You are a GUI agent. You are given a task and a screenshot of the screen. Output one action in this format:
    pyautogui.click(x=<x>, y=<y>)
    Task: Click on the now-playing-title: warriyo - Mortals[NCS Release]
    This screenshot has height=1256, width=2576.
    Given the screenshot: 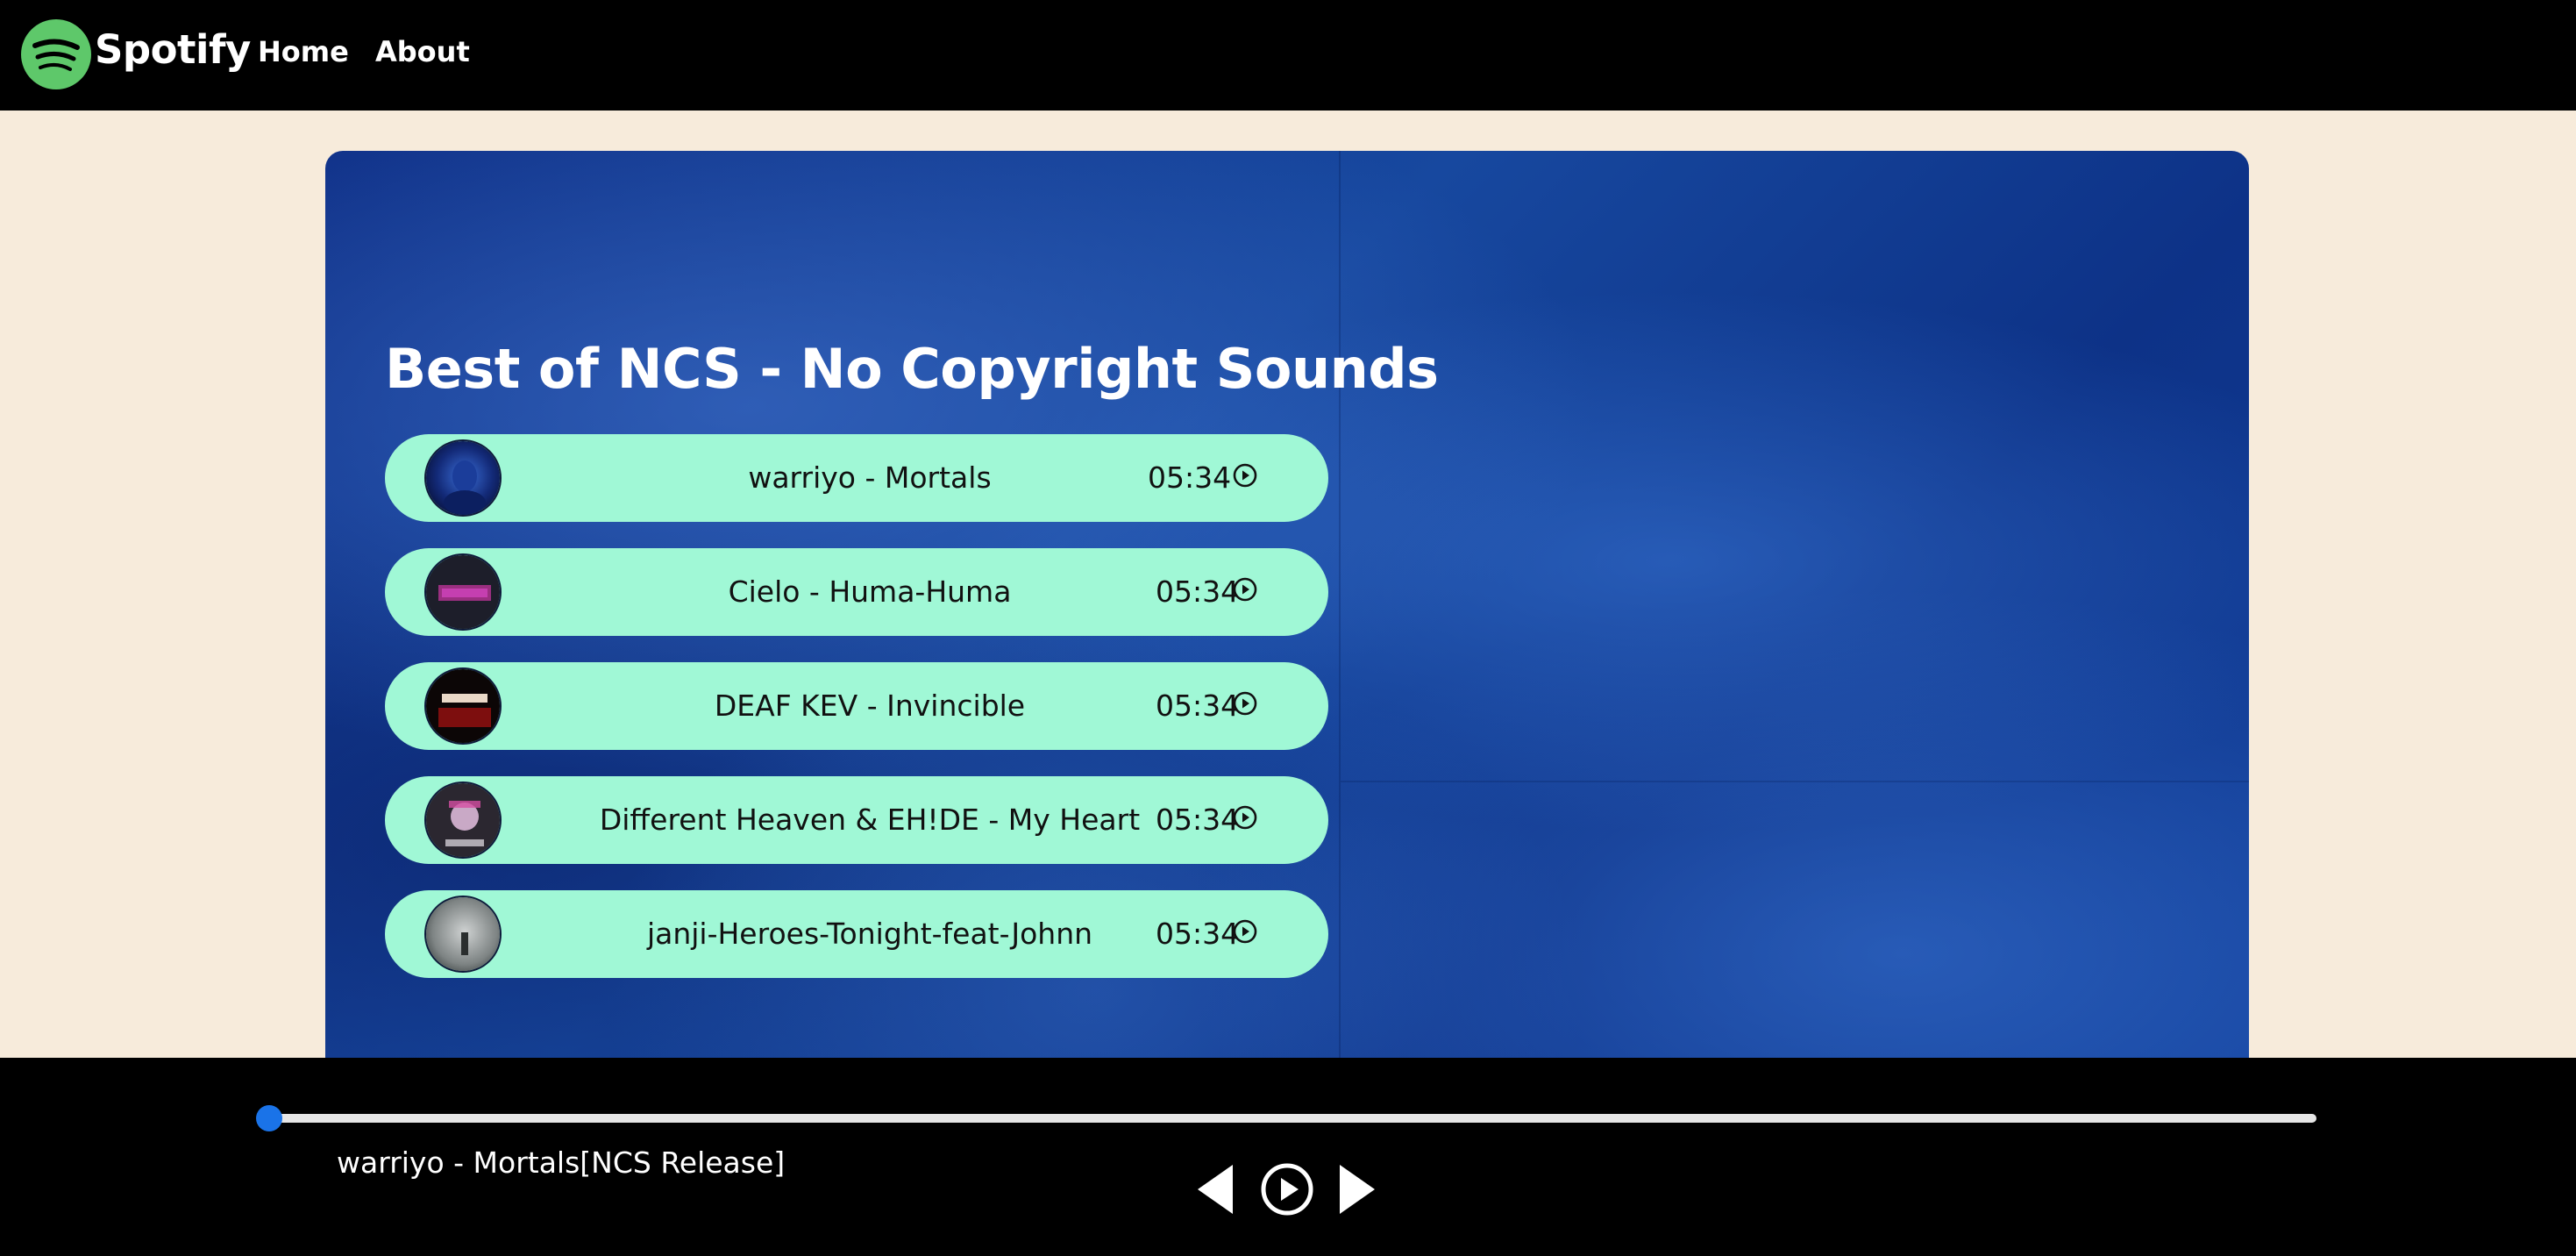 What is the action you would take?
    pyautogui.click(x=561, y=1162)
    